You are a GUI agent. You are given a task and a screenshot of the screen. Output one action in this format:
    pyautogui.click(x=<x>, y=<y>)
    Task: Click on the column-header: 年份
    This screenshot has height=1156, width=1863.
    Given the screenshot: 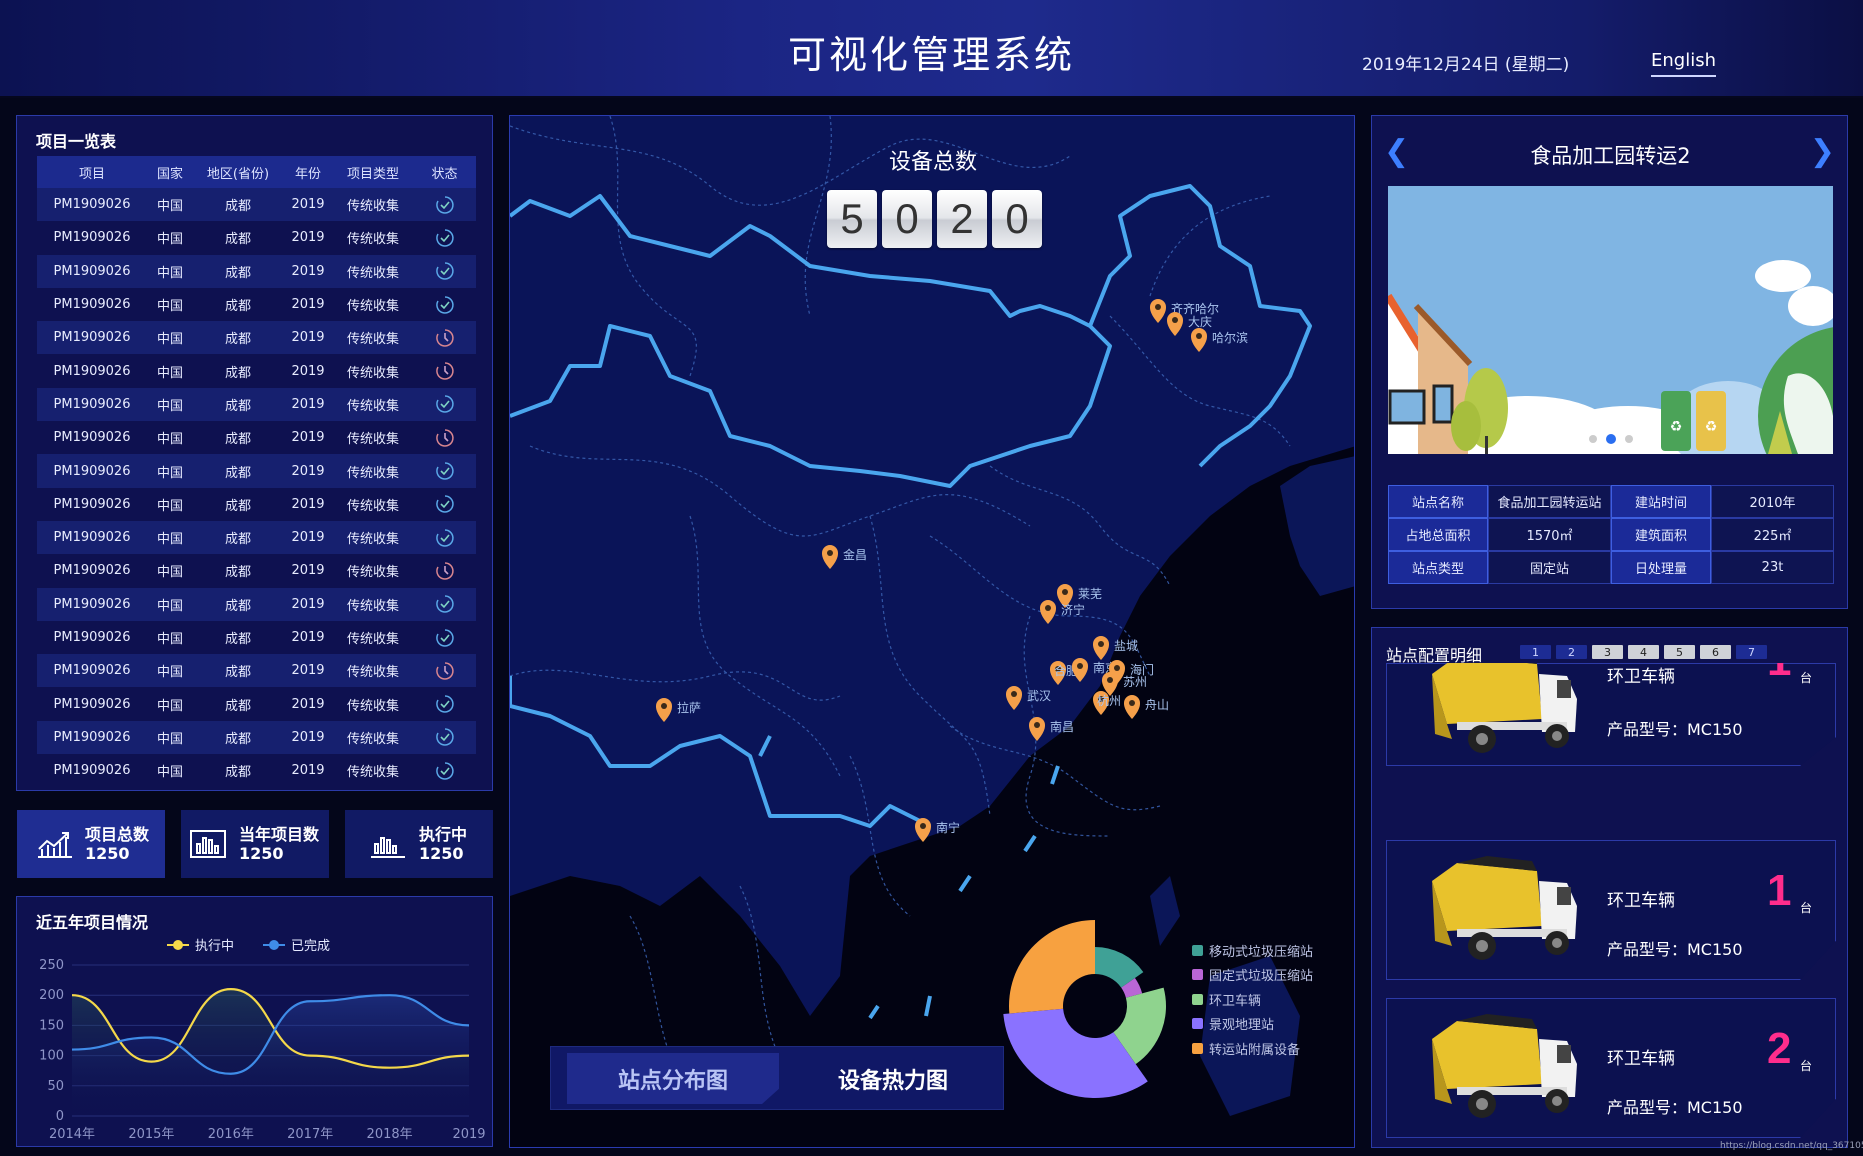 What is the action you would take?
    pyautogui.click(x=308, y=172)
    